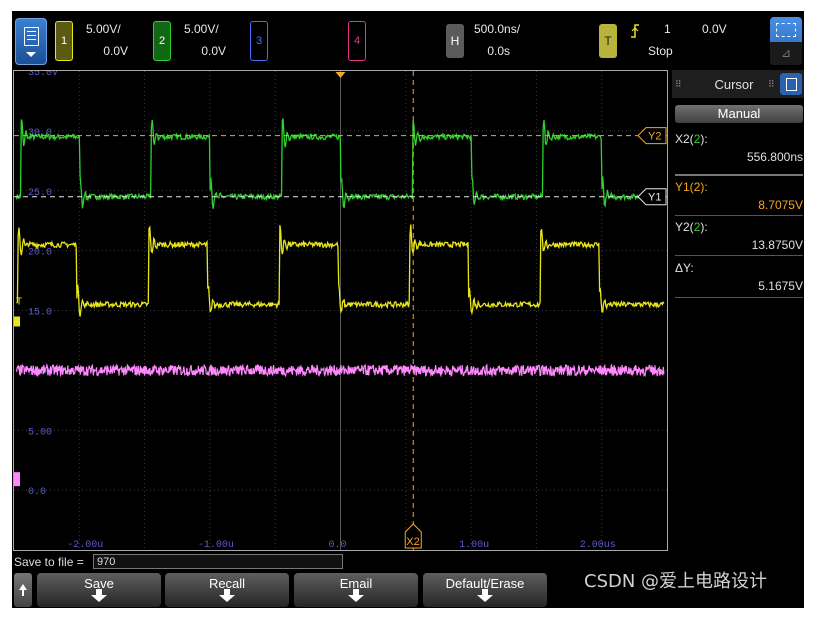  What do you see at coordinates (654, 137) in the screenshot?
I see `cursor-y2-tag-text: Y2` at bounding box center [654, 137].